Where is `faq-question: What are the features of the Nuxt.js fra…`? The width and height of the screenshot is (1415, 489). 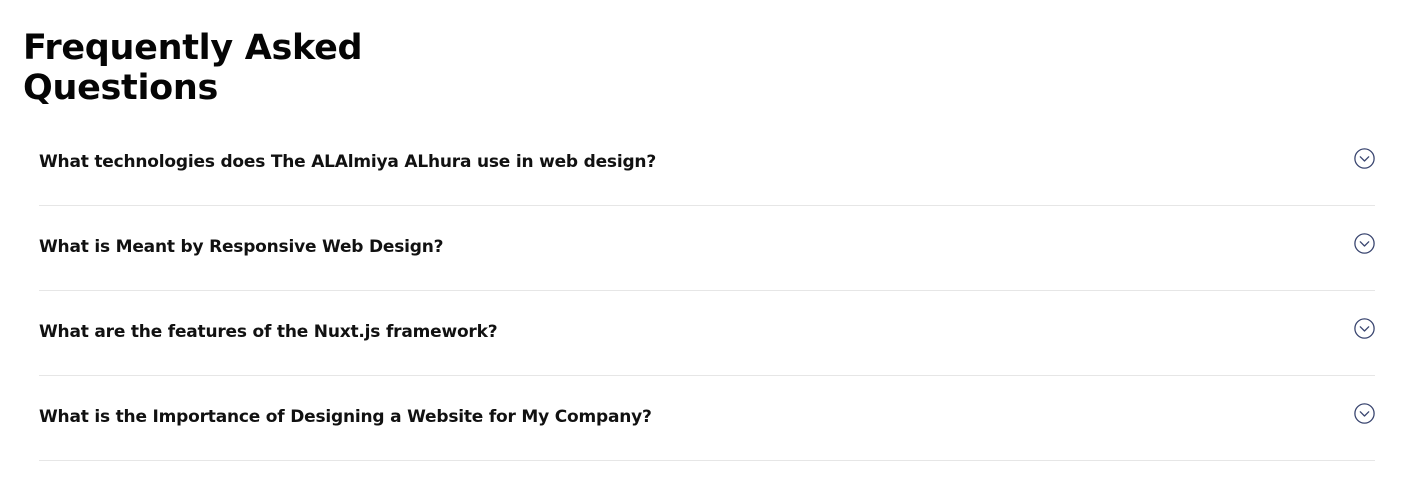 faq-question: What are the features of the Nuxt.js fra… is located at coordinates (268, 332).